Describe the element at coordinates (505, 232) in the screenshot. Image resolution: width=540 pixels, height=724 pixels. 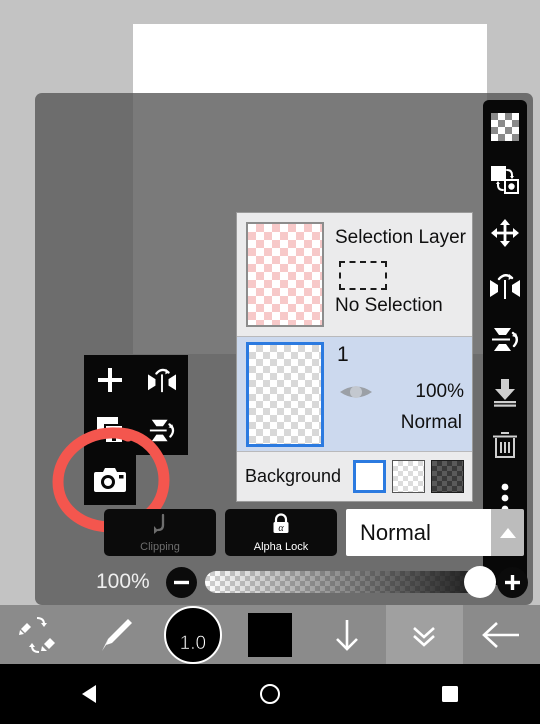
I see `move-layer-icon` at that location.